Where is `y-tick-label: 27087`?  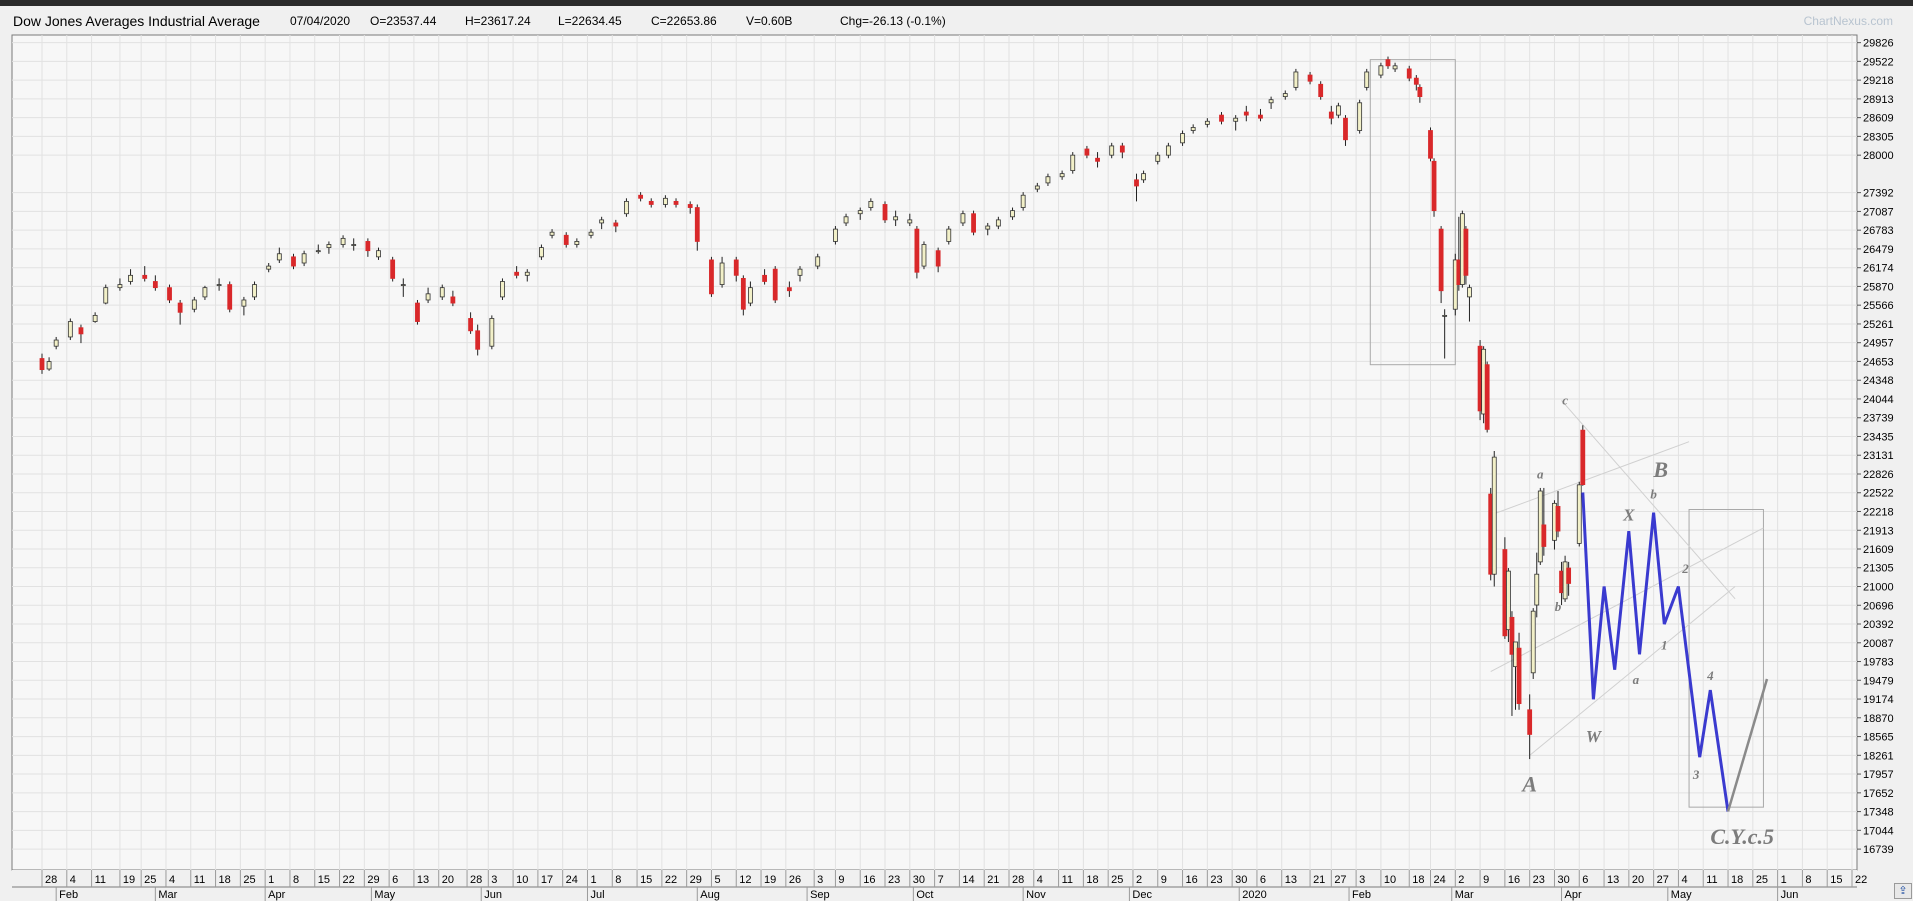 y-tick-label: 27087 is located at coordinates (1878, 212).